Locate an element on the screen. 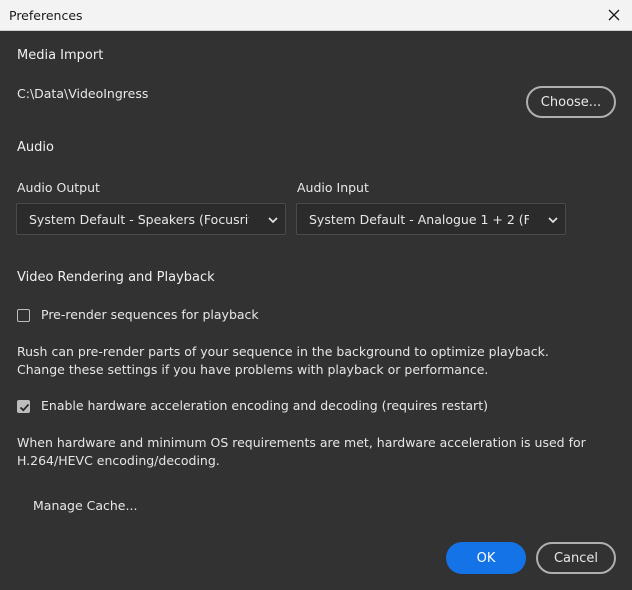  checkmark-icon is located at coordinates (24, 407).